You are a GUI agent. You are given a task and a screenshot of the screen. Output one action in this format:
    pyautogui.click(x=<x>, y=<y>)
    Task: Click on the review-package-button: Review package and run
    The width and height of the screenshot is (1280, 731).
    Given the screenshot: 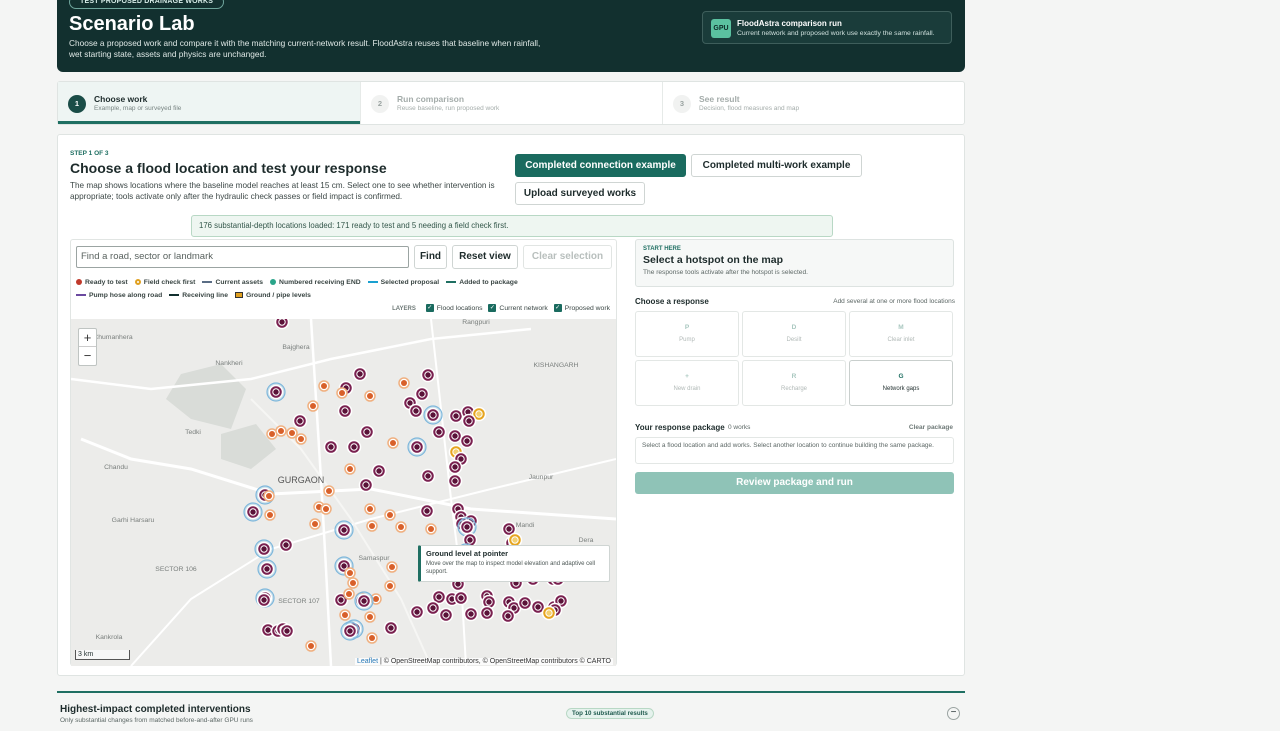 What is the action you would take?
    pyautogui.click(x=794, y=483)
    